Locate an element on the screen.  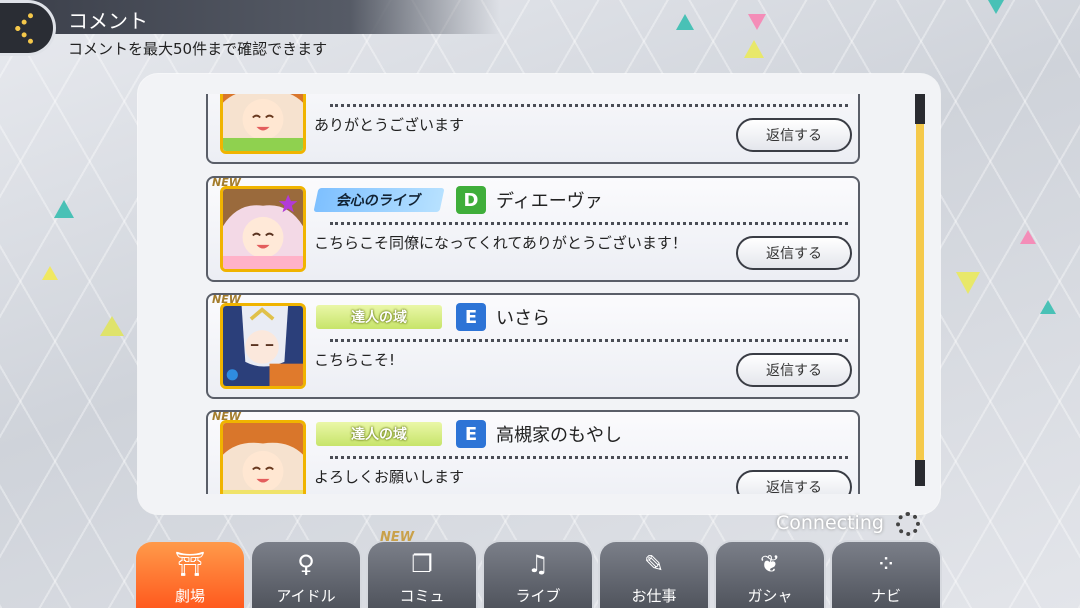
comment-card: NEW 達人の域 E 高槻家のもやし よろしくお願いします 返信する is located at coordinates (533, 452).